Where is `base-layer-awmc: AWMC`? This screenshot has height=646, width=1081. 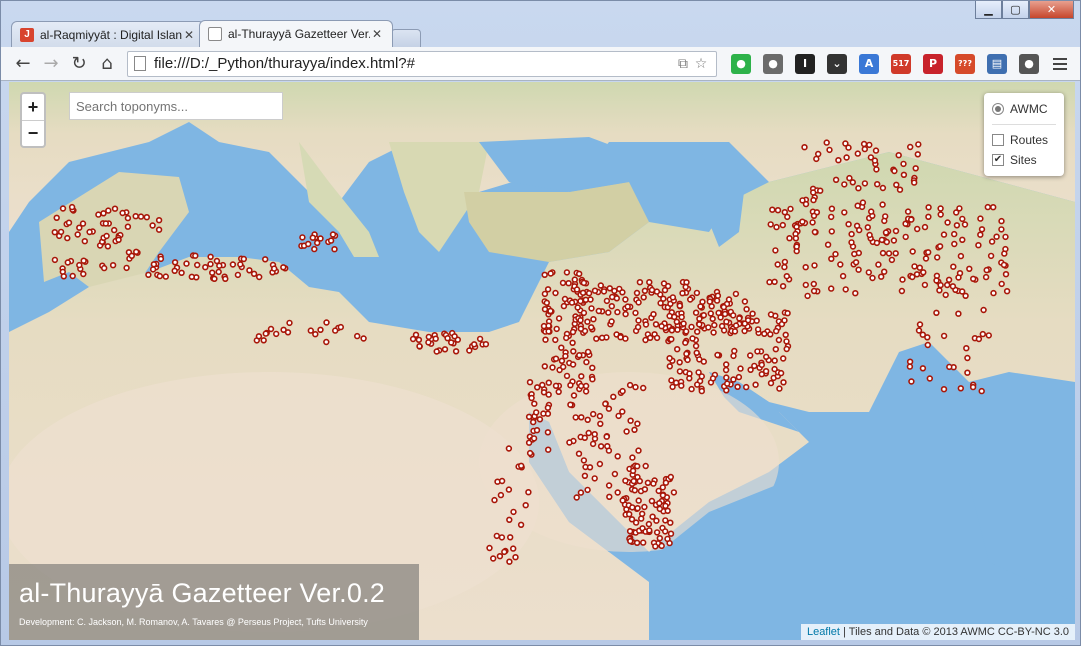
base-layer-awmc: AWMC is located at coordinates (1024, 109).